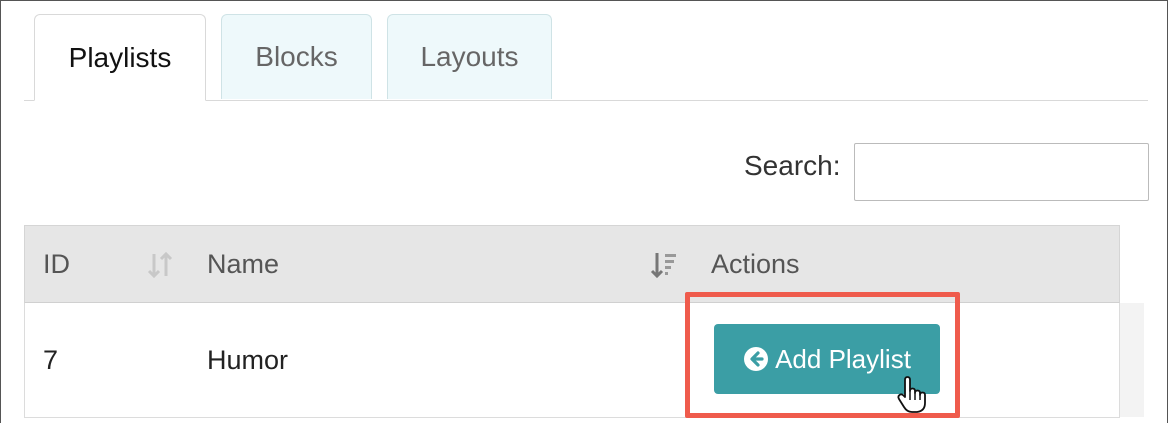  Describe the element at coordinates (755, 263) in the screenshot. I see `column-header-actions: Actions` at that location.